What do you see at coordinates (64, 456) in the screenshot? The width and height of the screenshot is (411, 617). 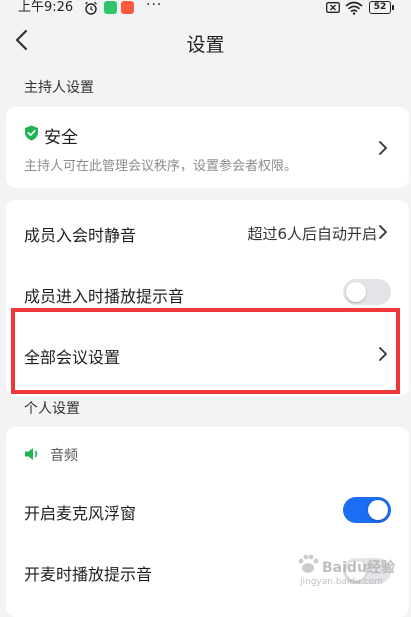 I see `audio-section-label: 音频` at bounding box center [64, 456].